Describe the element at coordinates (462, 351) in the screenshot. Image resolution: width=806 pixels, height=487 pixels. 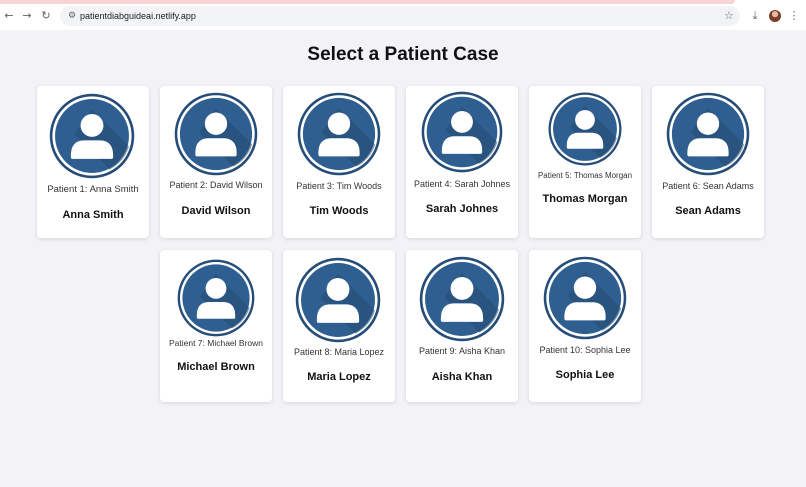
I see `patient-case-label: Patient 9: Aisha Khan` at that location.